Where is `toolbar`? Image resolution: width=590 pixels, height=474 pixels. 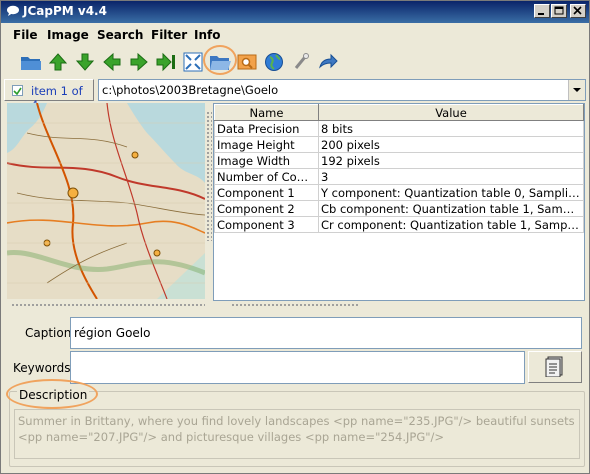
toolbar is located at coordinates (295, 60).